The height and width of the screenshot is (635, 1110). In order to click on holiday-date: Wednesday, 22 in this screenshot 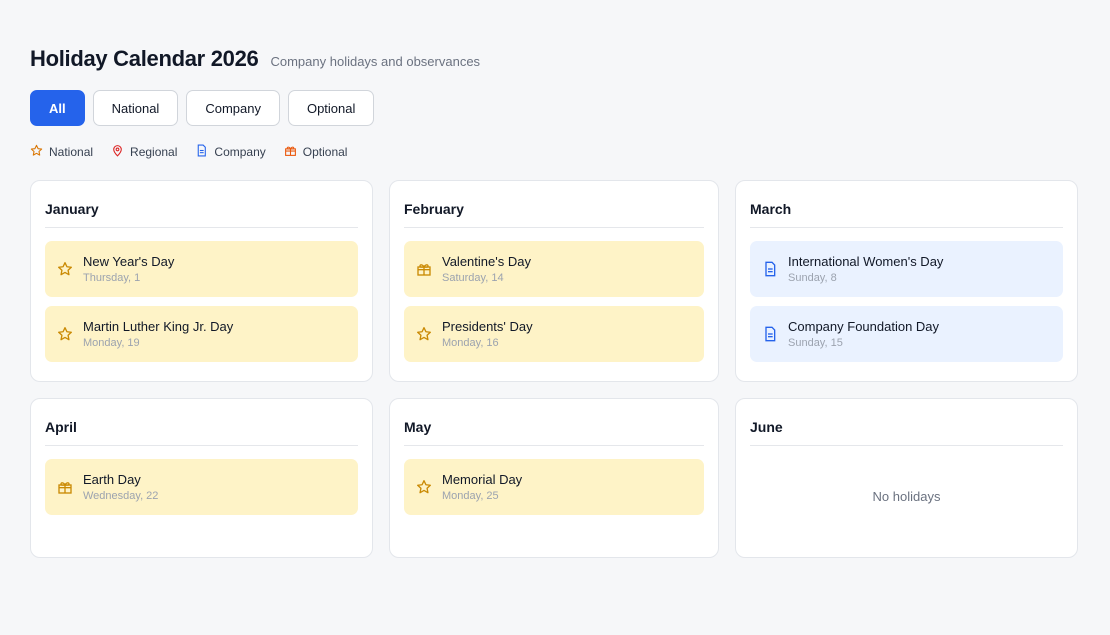, I will do `click(121, 496)`.